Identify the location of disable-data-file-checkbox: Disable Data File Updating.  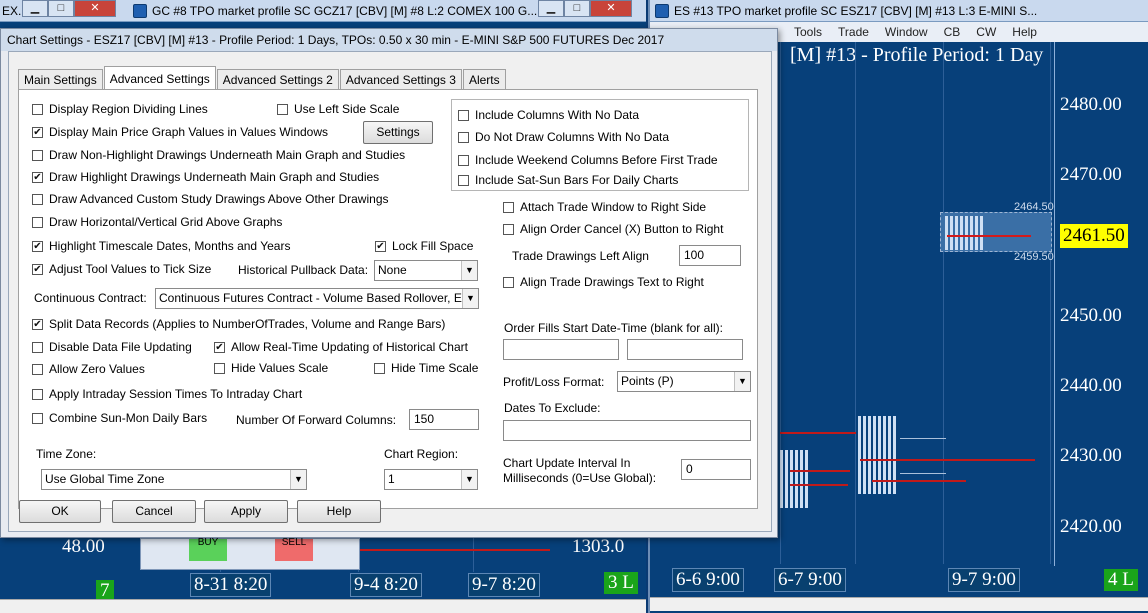
(112, 347).